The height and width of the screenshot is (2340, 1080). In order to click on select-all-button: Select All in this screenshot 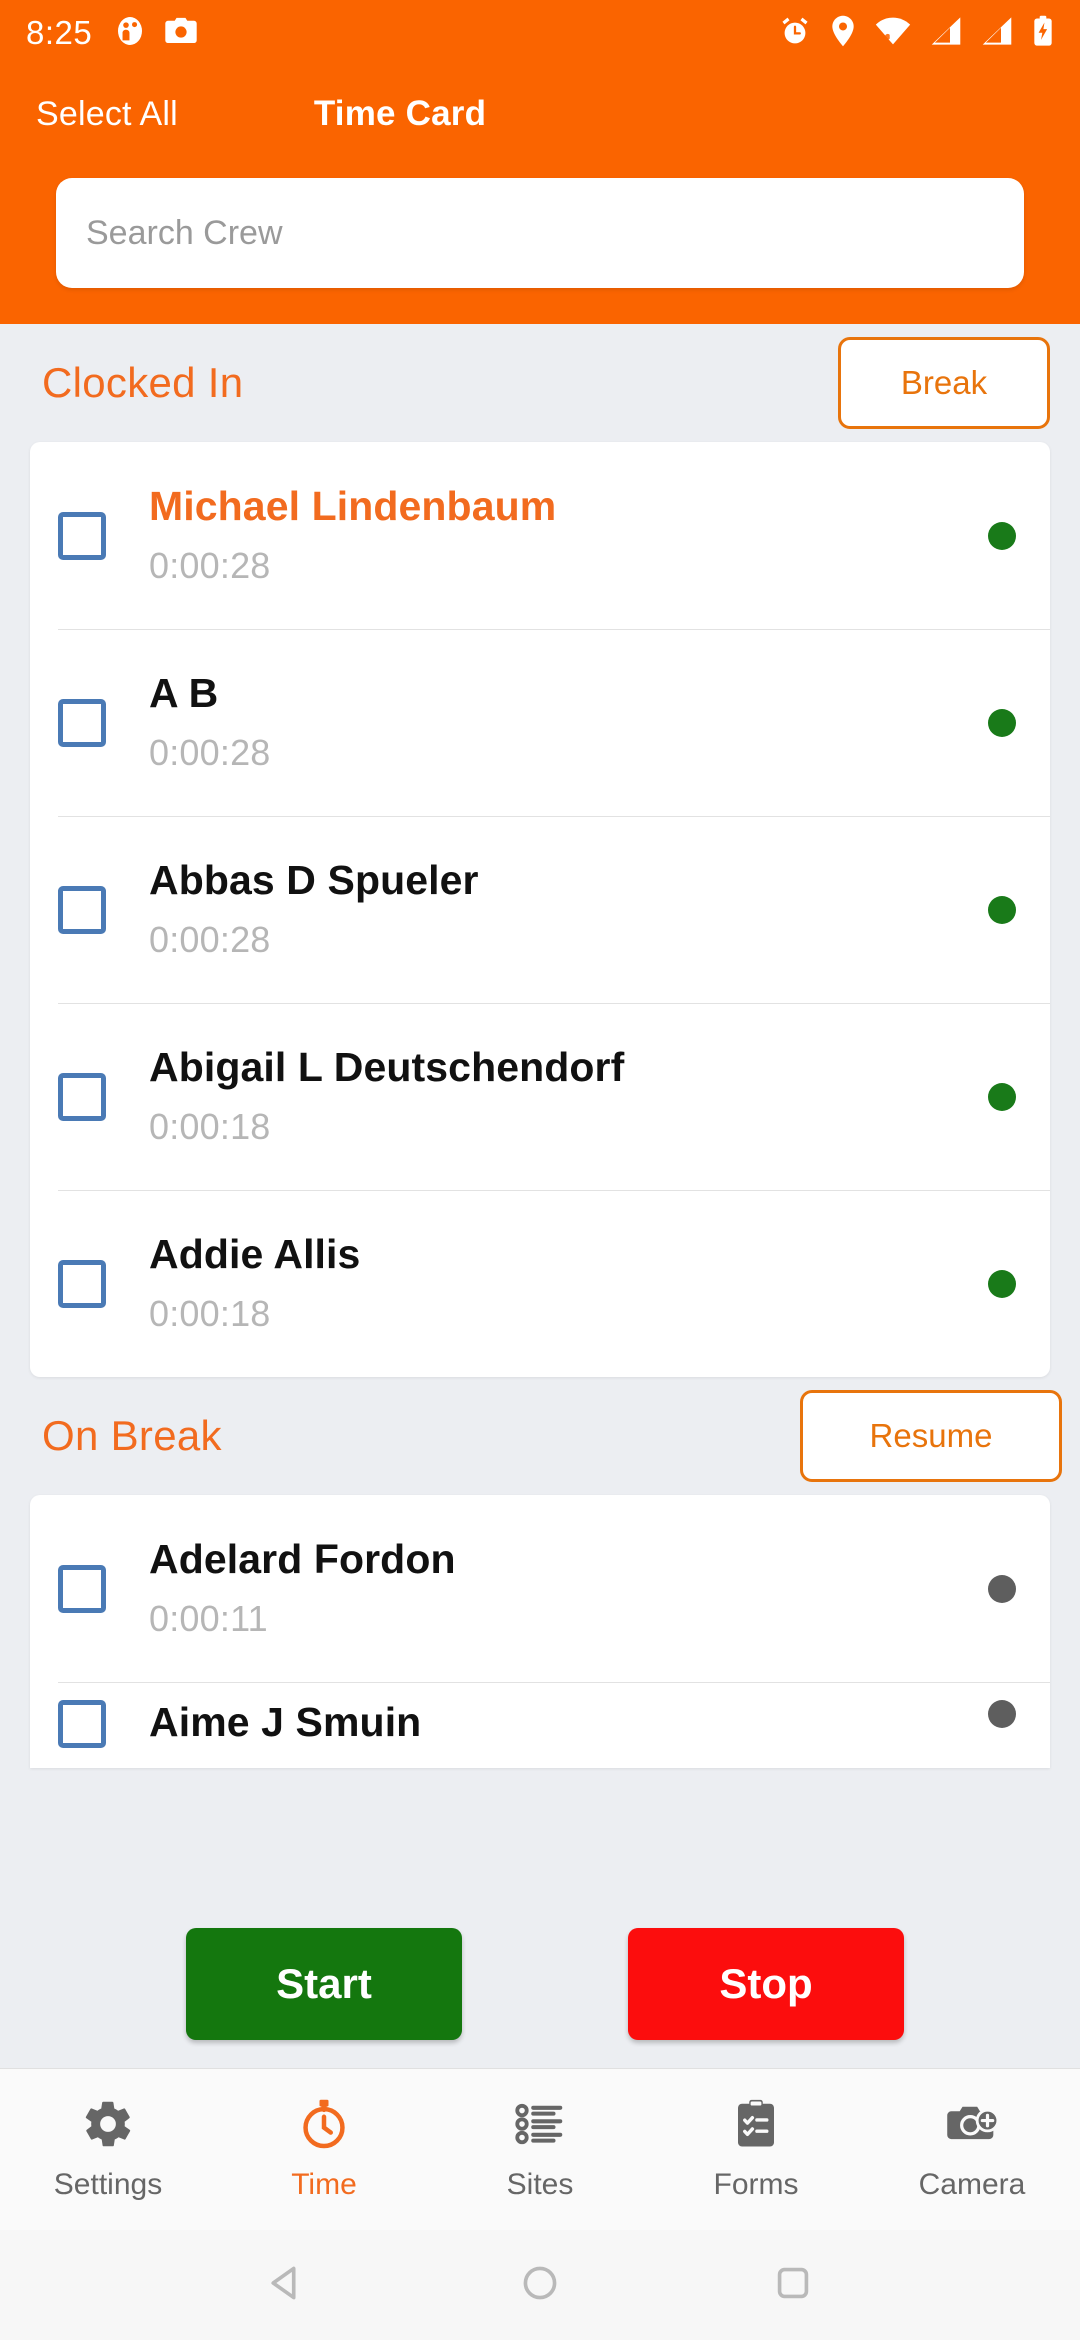, I will do `click(107, 114)`.